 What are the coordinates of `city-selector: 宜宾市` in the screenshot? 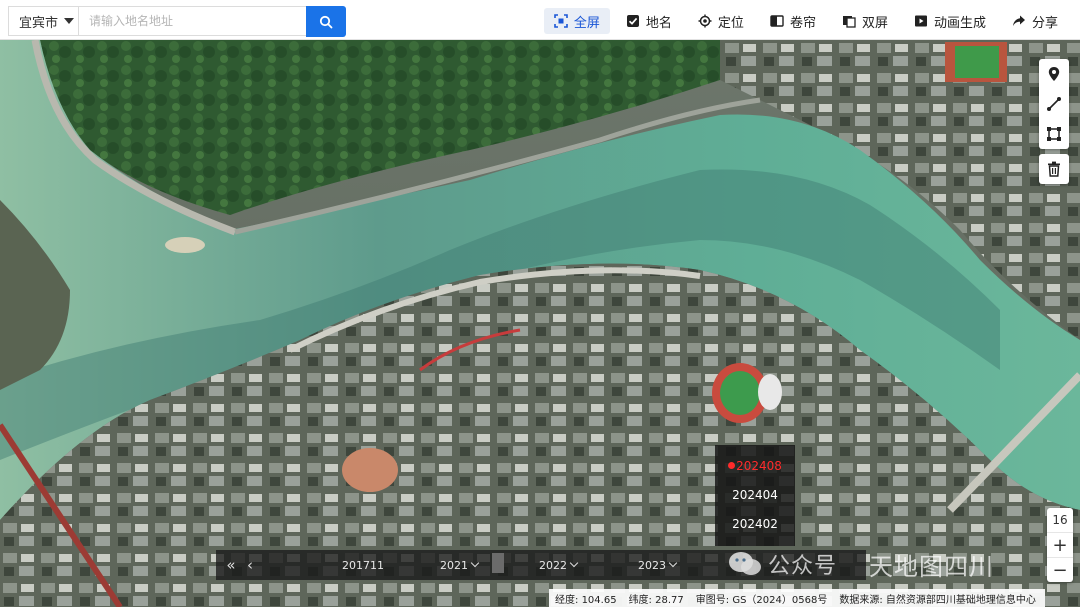 It's located at (43, 21).